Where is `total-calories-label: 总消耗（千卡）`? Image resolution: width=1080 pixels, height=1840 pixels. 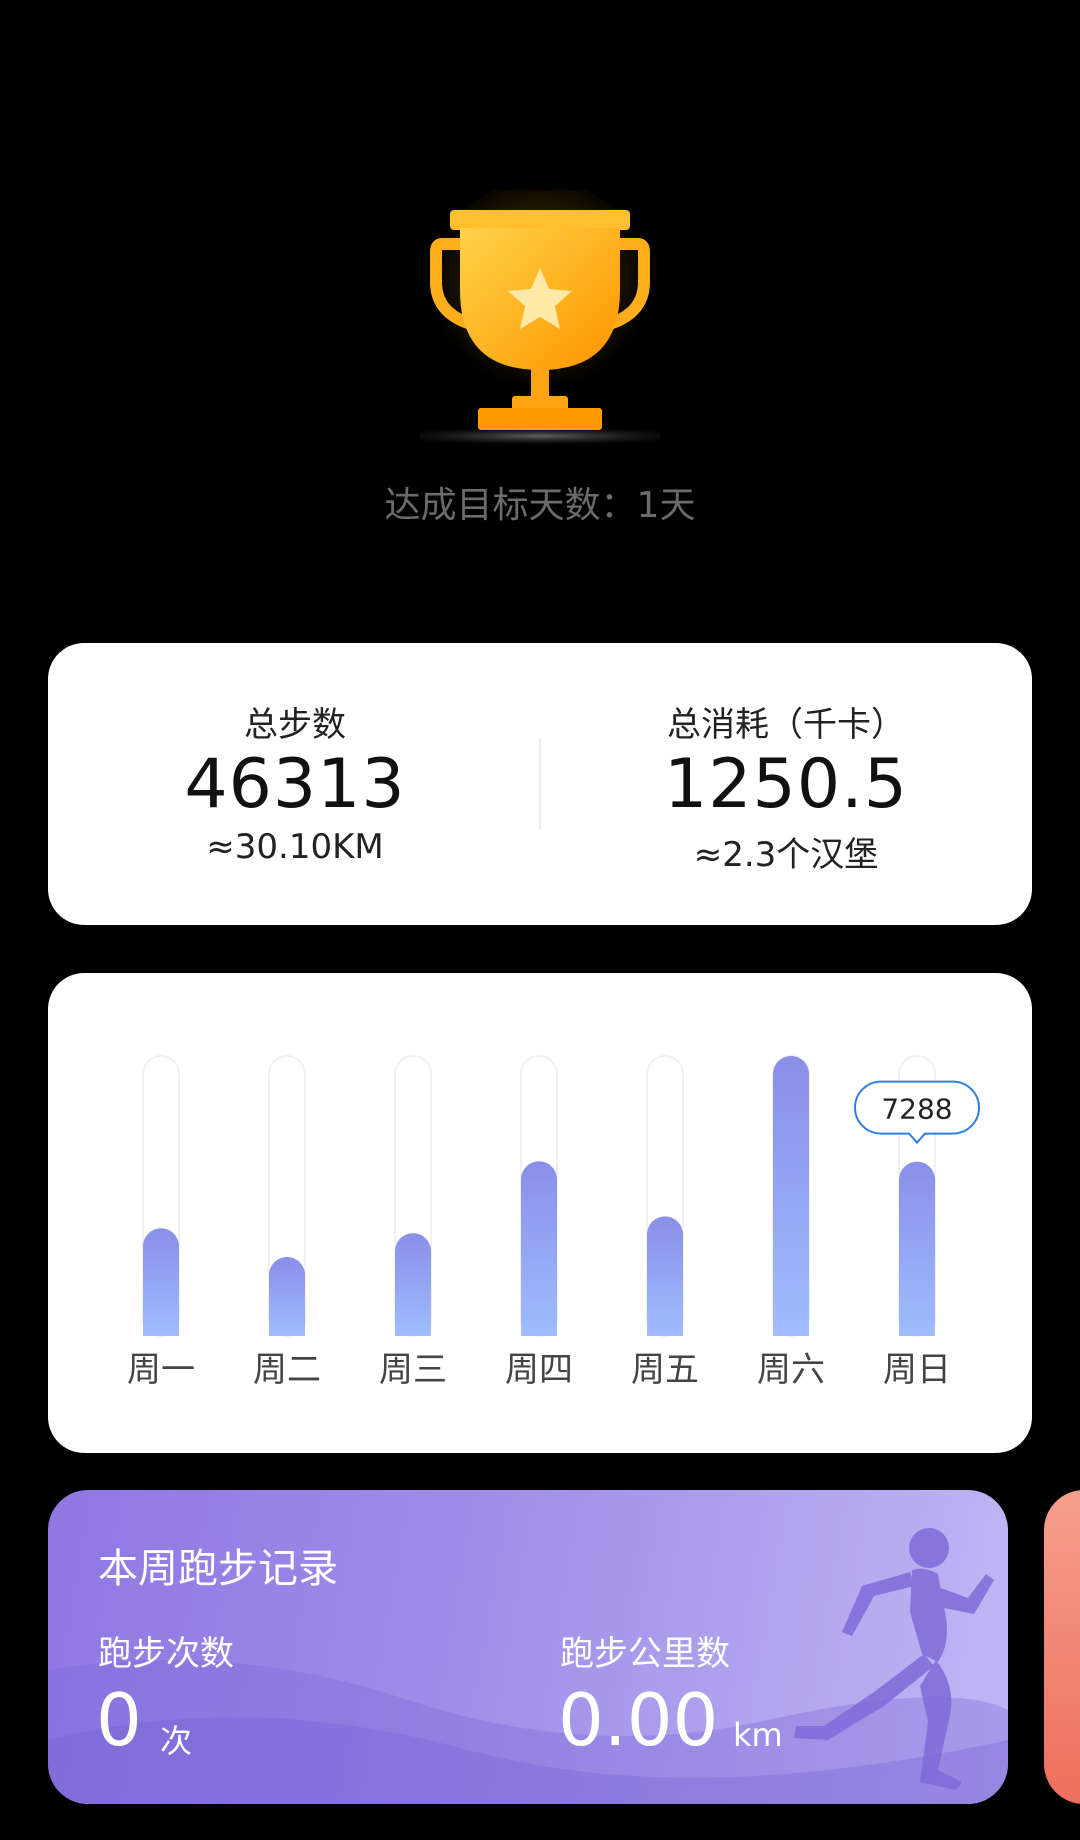 total-calories-label: 总消耗（千卡） is located at coordinates (786, 725).